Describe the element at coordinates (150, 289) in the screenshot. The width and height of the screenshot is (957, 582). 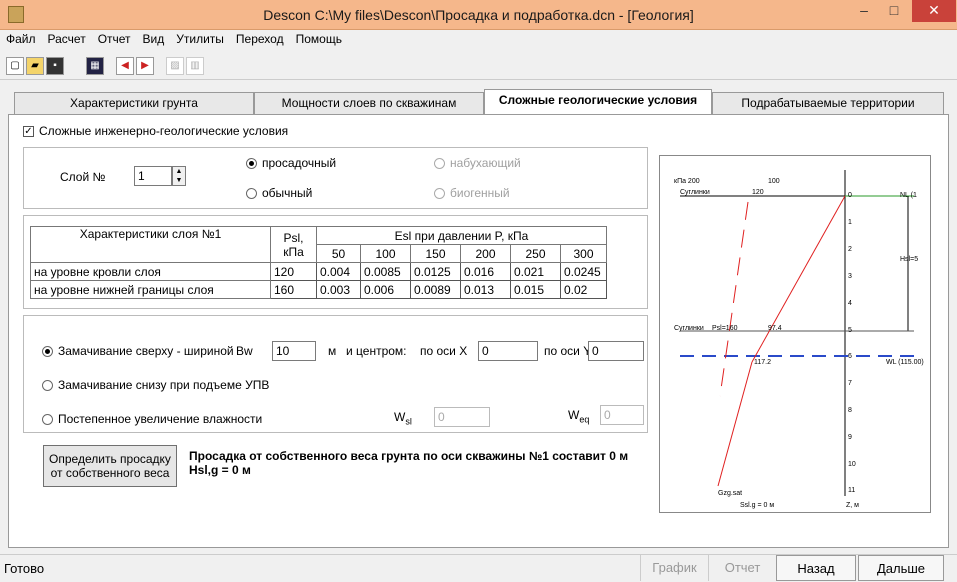
I see `row-label: на уровне нижней границы слоя` at that location.